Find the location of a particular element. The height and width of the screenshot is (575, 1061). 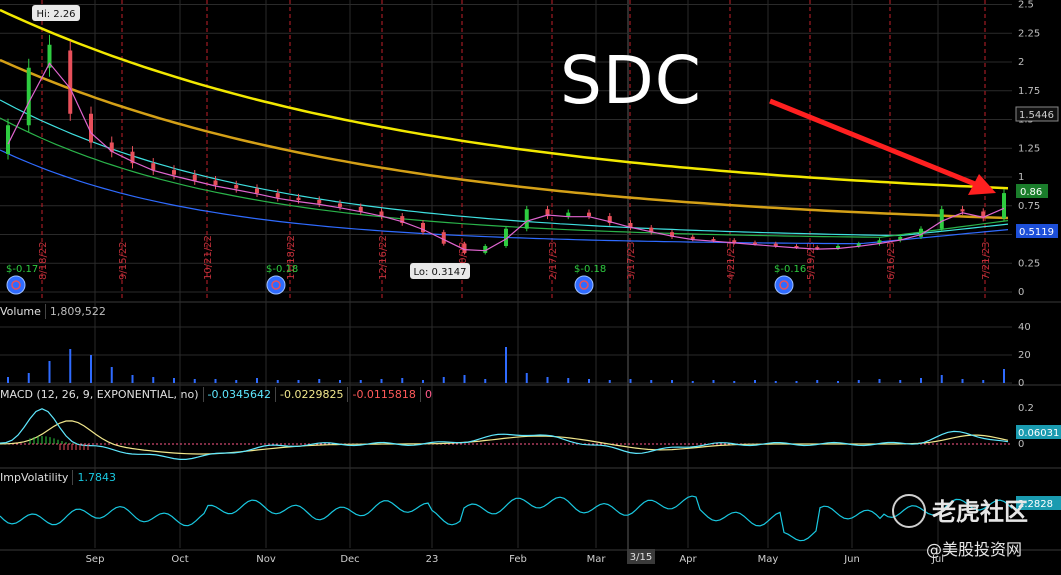

macd-zero: 0 is located at coordinates (427, 394).